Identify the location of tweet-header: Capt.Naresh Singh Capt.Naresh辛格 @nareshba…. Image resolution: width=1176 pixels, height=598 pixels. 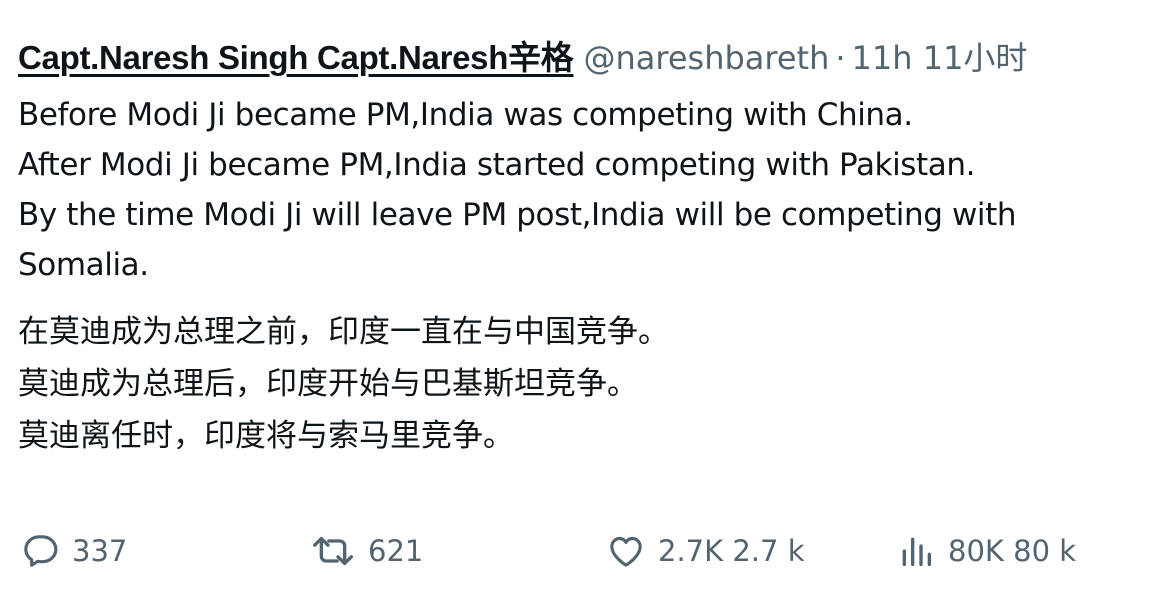
(522, 58).